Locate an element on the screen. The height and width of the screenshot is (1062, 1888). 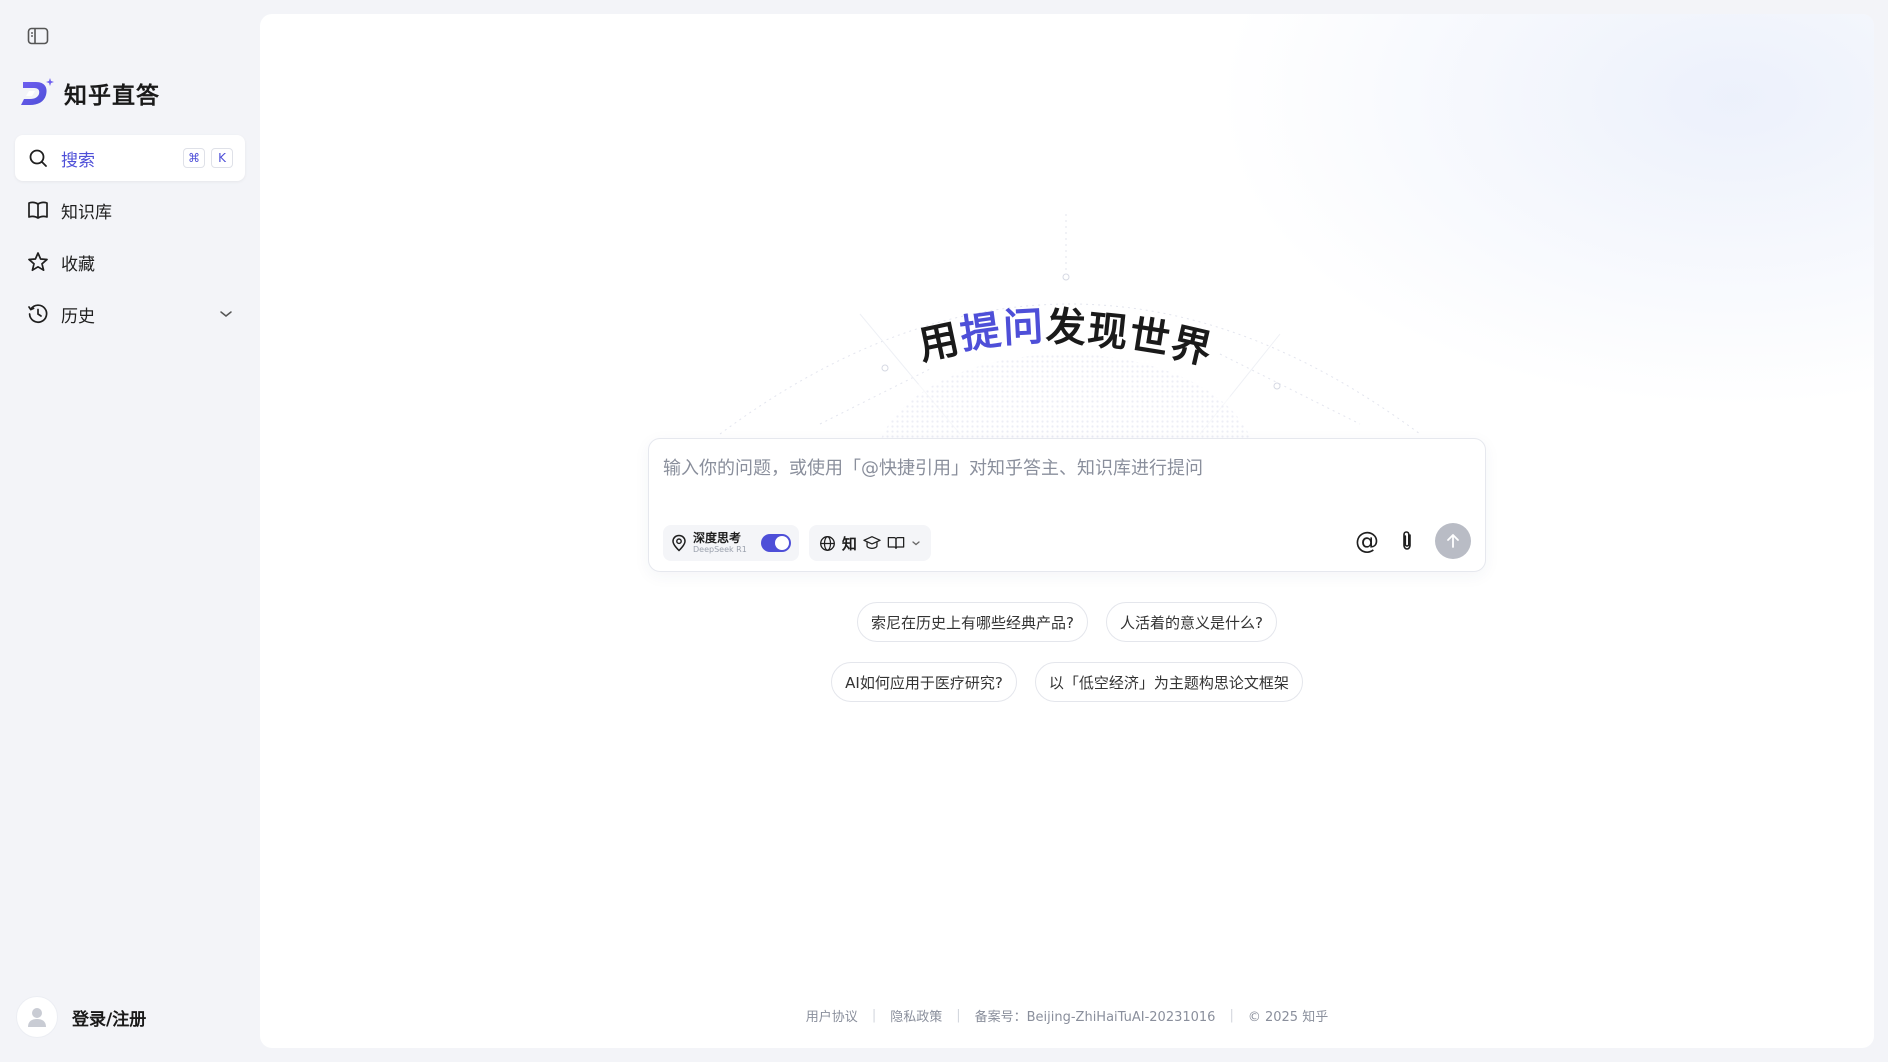
sidebar: 知乎直答 搜索 ⌘ K 知识库 收藏 历史 登录/注册 is located at coordinates (130, 531).